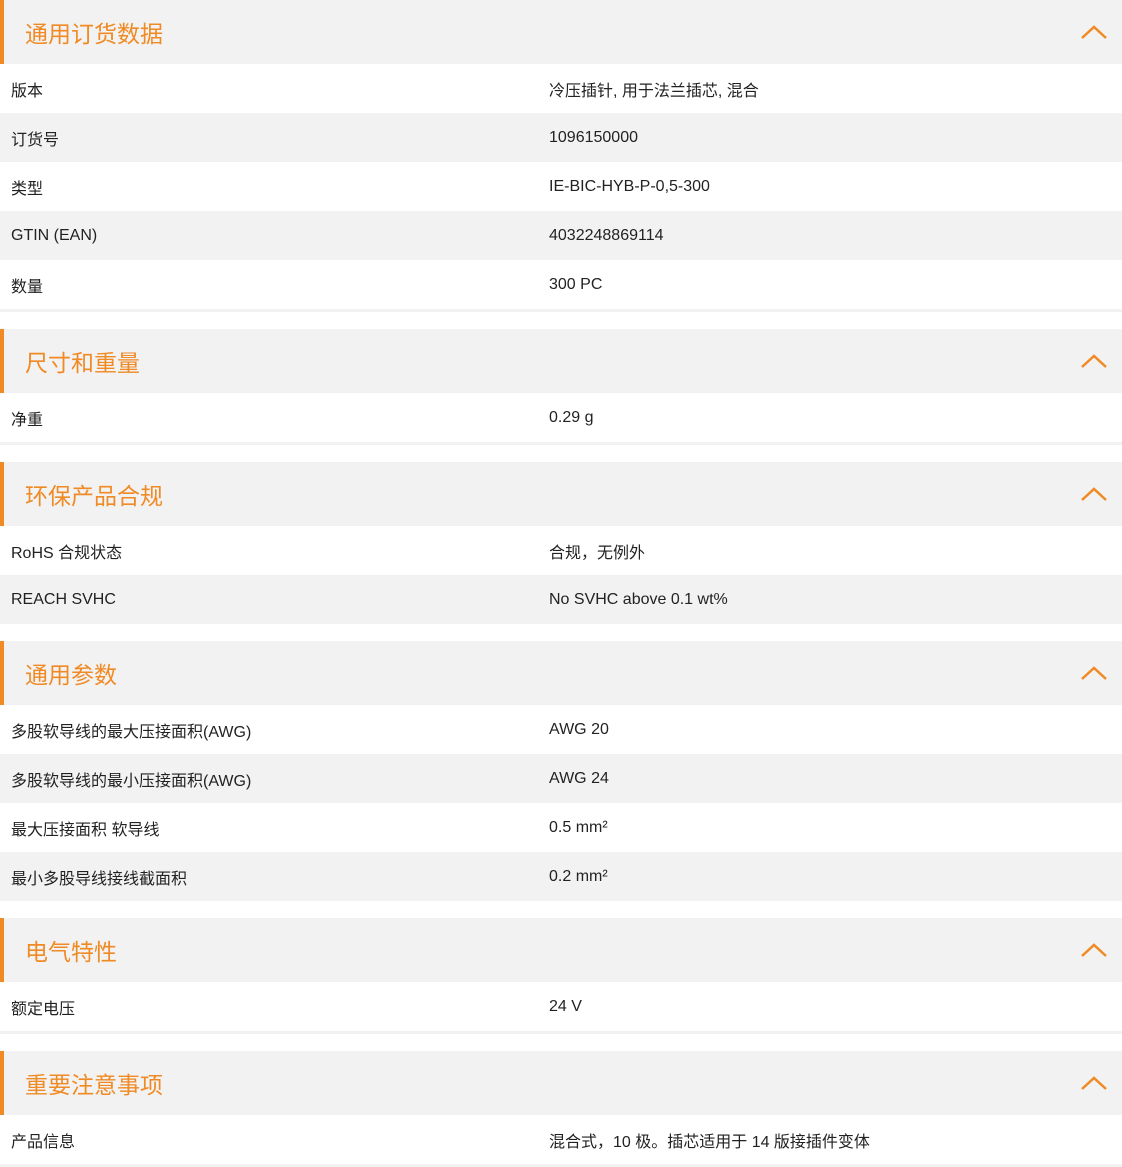 The height and width of the screenshot is (1167, 1122). Describe the element at coordinates (561, 950) in the screenshot. I see `section-header: 电气特性` at that location.